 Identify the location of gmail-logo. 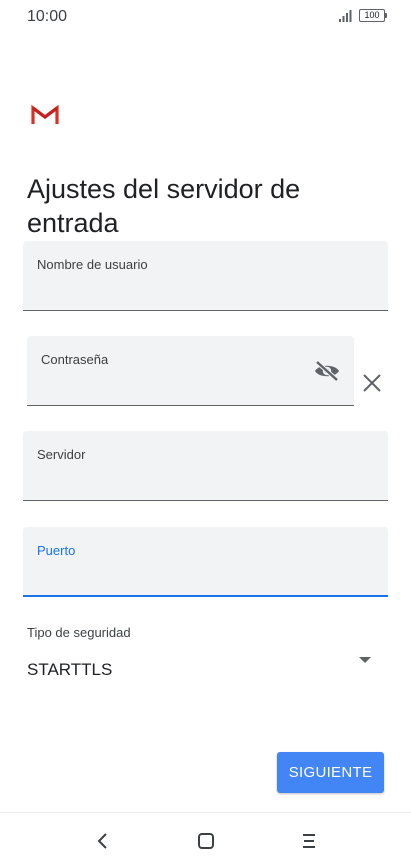
(45, 114).